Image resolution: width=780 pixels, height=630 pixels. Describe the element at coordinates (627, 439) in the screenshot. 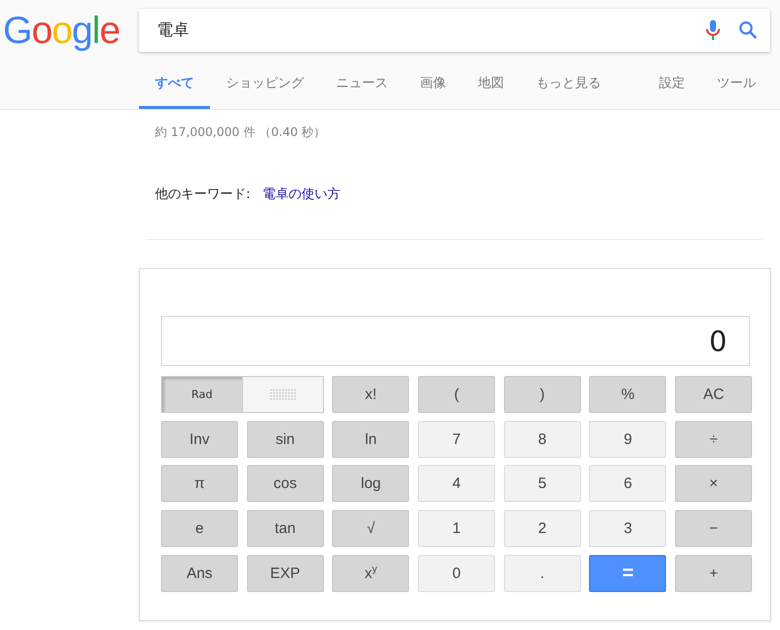

I see `calculator-key: 9` at that location.